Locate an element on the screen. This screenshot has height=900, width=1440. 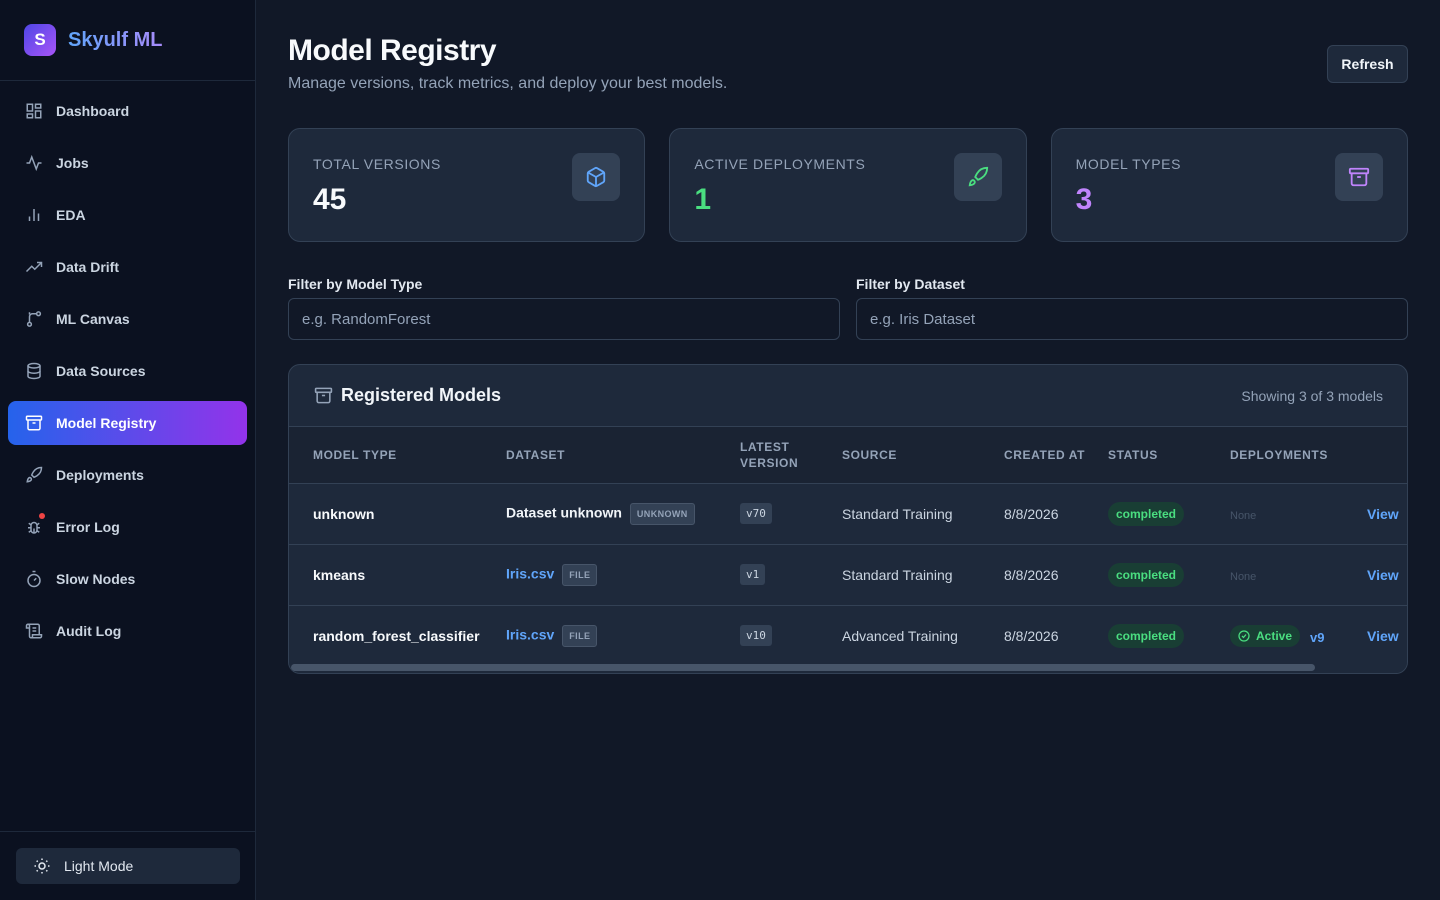
trending-up-icon is located at coordinates (34, 267).